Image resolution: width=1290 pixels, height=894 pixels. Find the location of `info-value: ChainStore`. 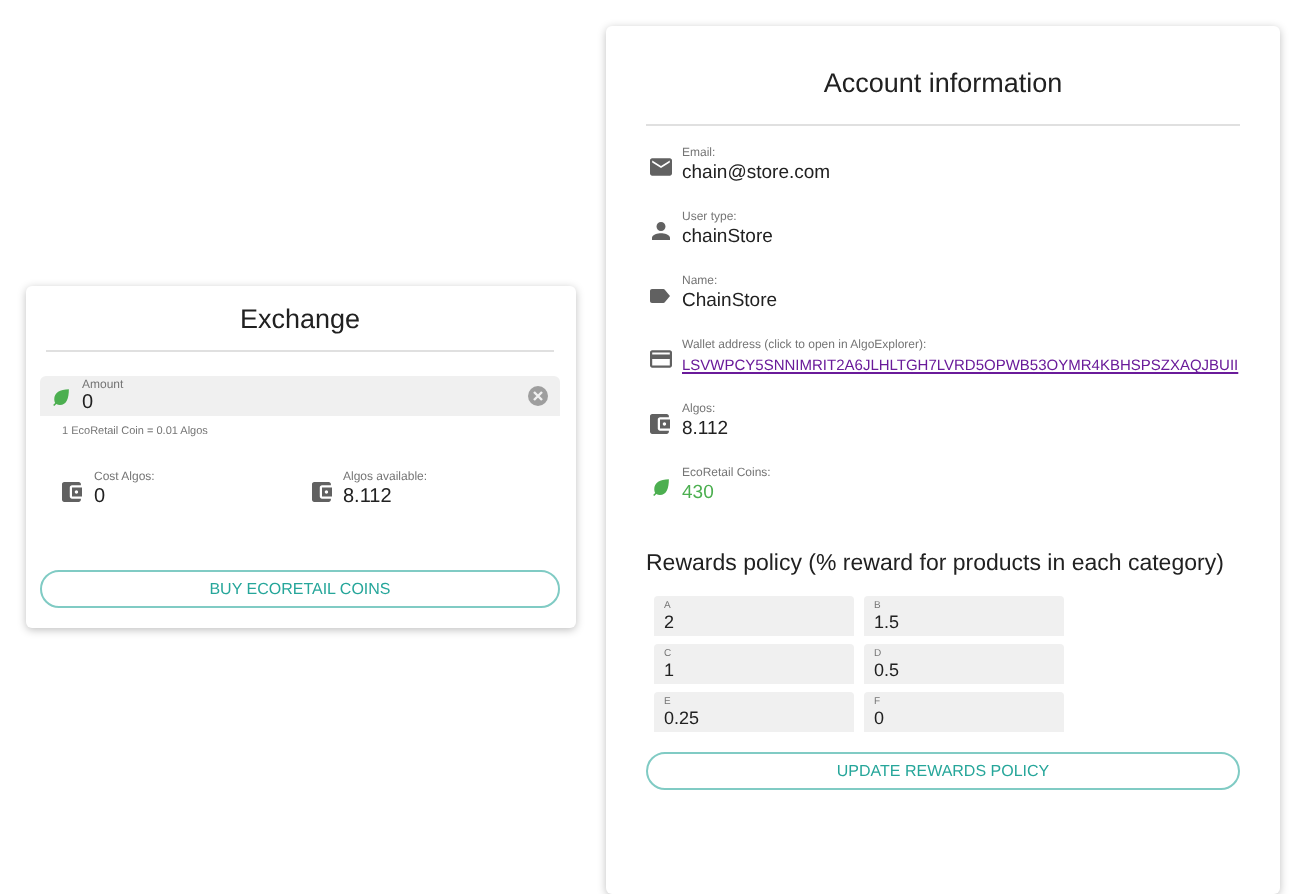

info-value: ChainStore is located at coordinates (730, 302).